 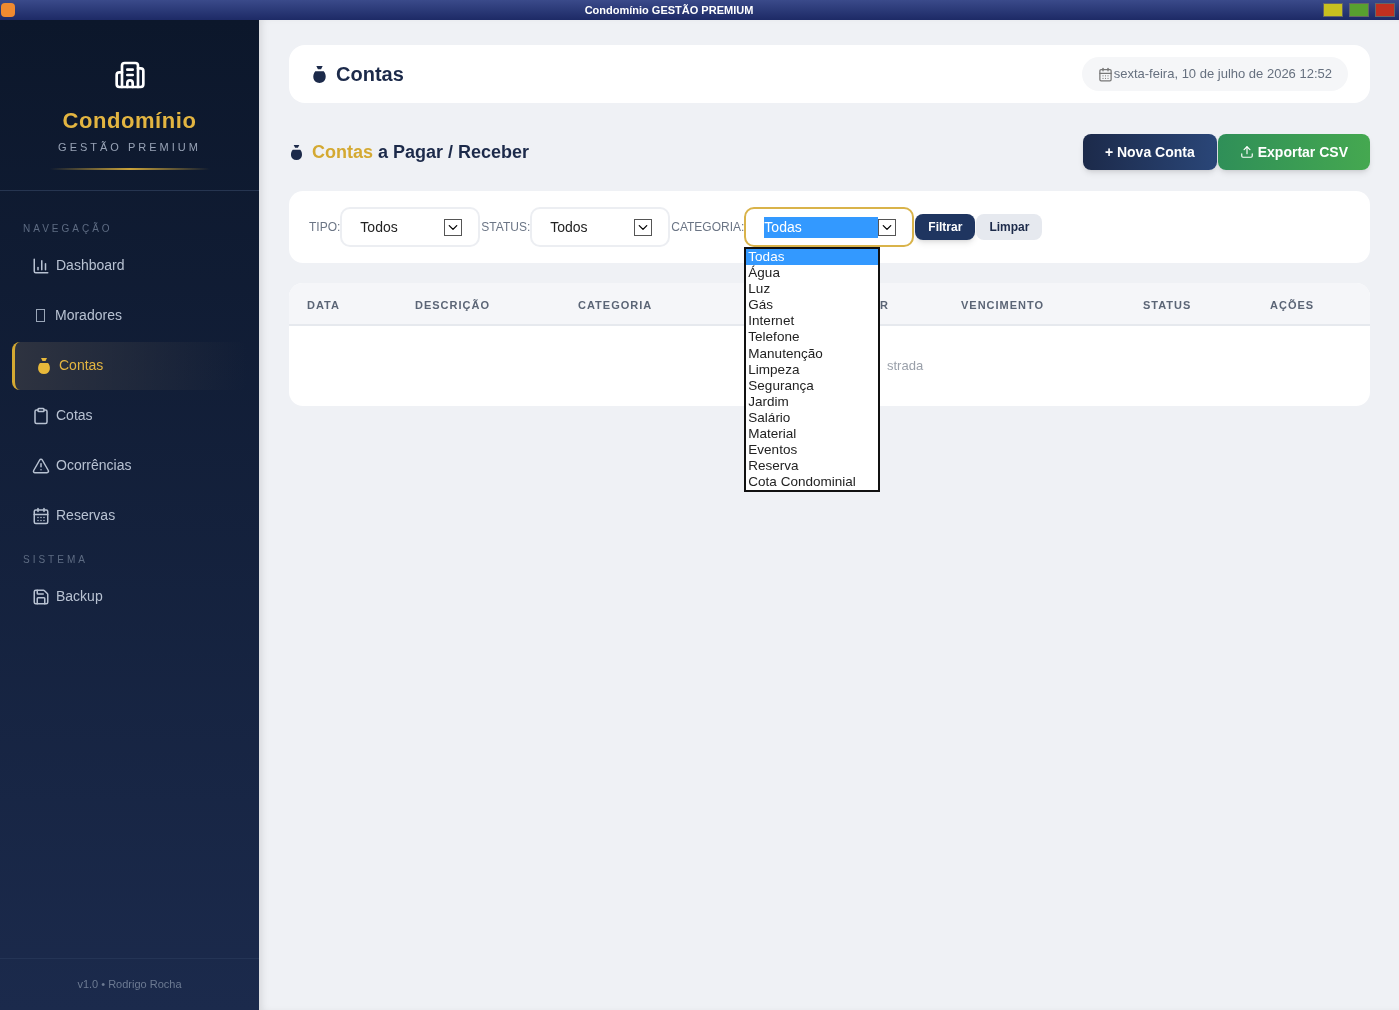 What do you see at coordinates (1292, 304) in the screenshot?
I see `column-header: AÇÕES` at bounding box center [1292, 304].